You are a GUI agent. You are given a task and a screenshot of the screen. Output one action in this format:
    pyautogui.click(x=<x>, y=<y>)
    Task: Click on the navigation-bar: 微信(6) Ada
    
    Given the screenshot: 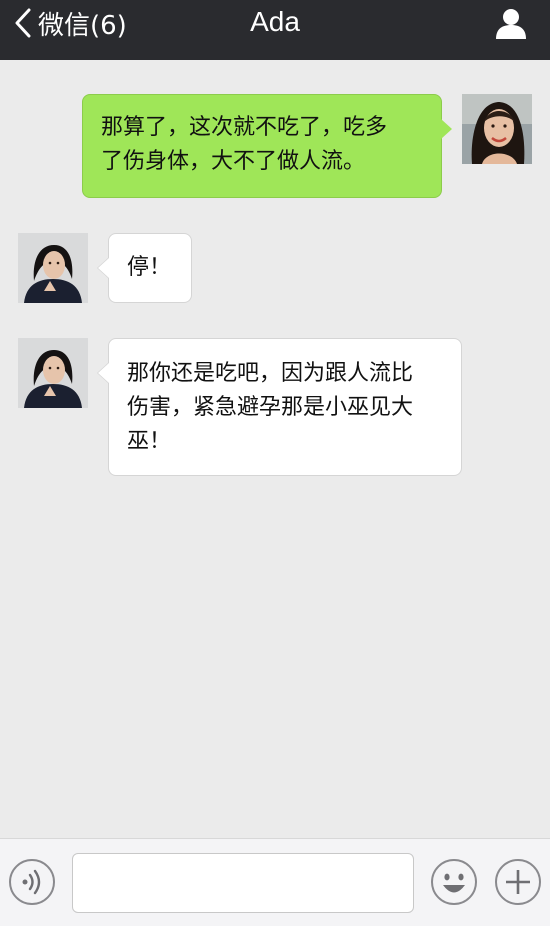 What is the action you would take?
    pyautogui.click(x=275, y=30)
    